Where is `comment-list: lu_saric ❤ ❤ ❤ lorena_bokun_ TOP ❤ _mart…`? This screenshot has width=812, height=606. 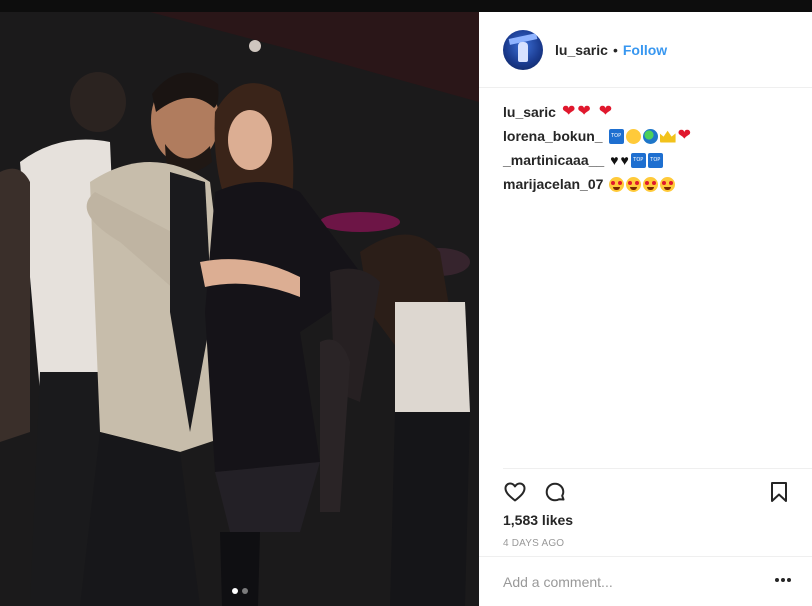
comment-list: lu_saric ❤ ❤ ❤ lorena_bokun_ TOP ❤ _mart… is located at coordinates (648, 148).